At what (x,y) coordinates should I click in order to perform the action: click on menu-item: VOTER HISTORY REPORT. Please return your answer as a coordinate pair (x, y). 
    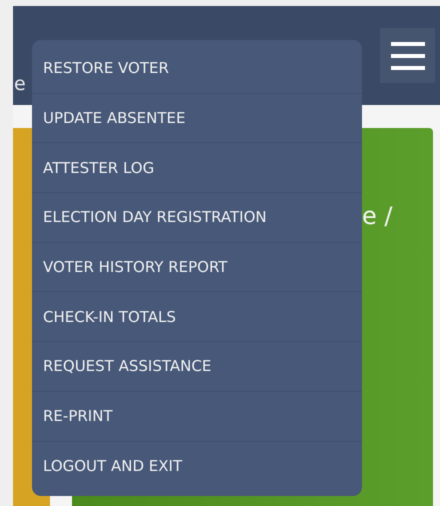
    Looking at the image, I should click on (197, 267).